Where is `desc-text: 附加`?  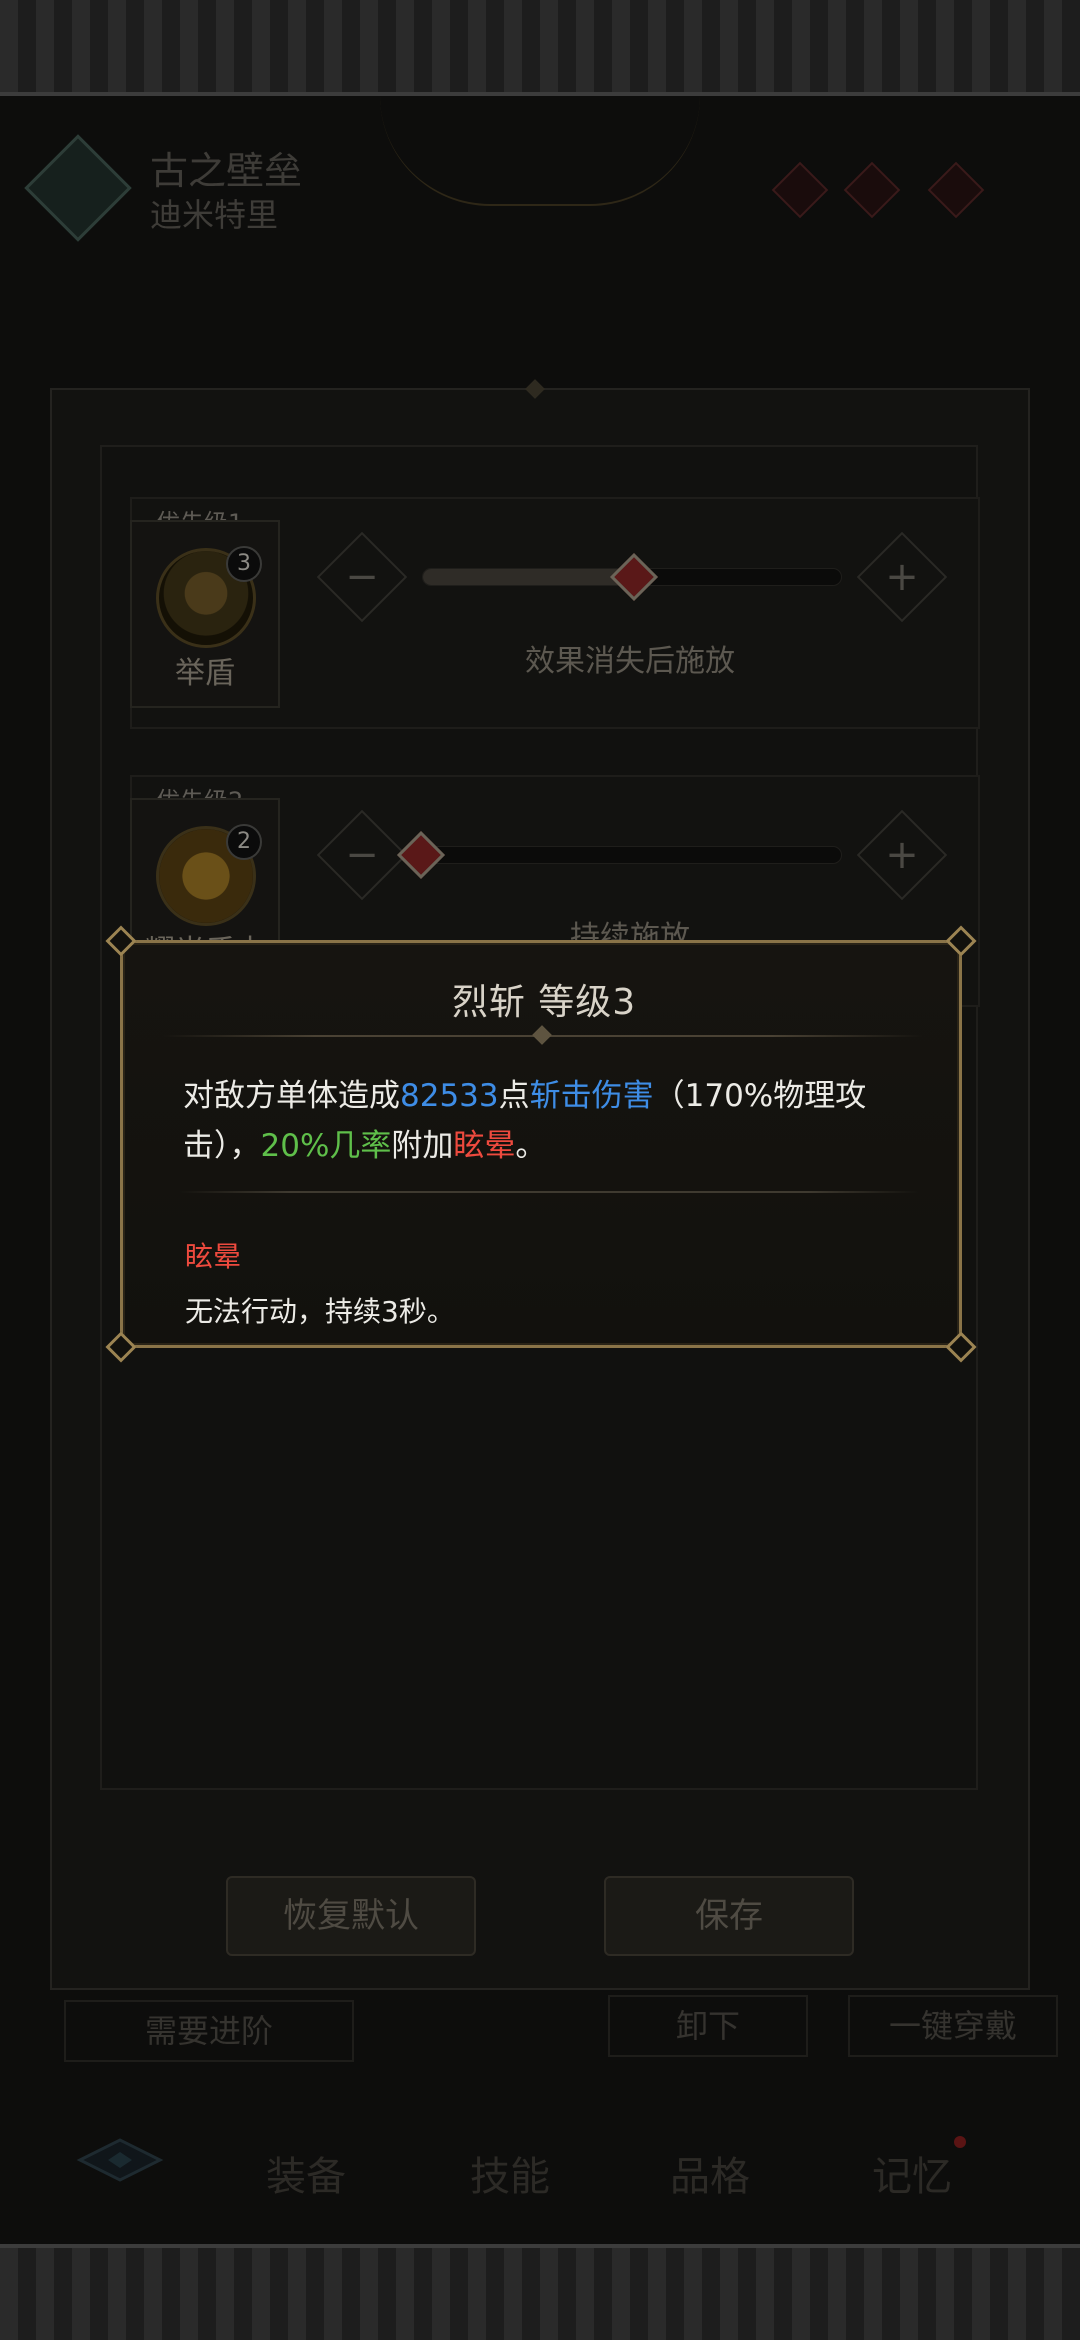
desc-text: 附加 is located at coordinates (422, 1146).